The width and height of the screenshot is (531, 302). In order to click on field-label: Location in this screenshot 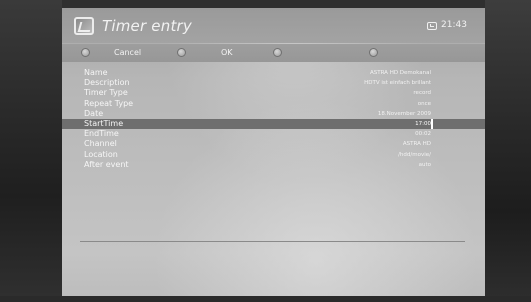, I will do `click(101, 154)`.